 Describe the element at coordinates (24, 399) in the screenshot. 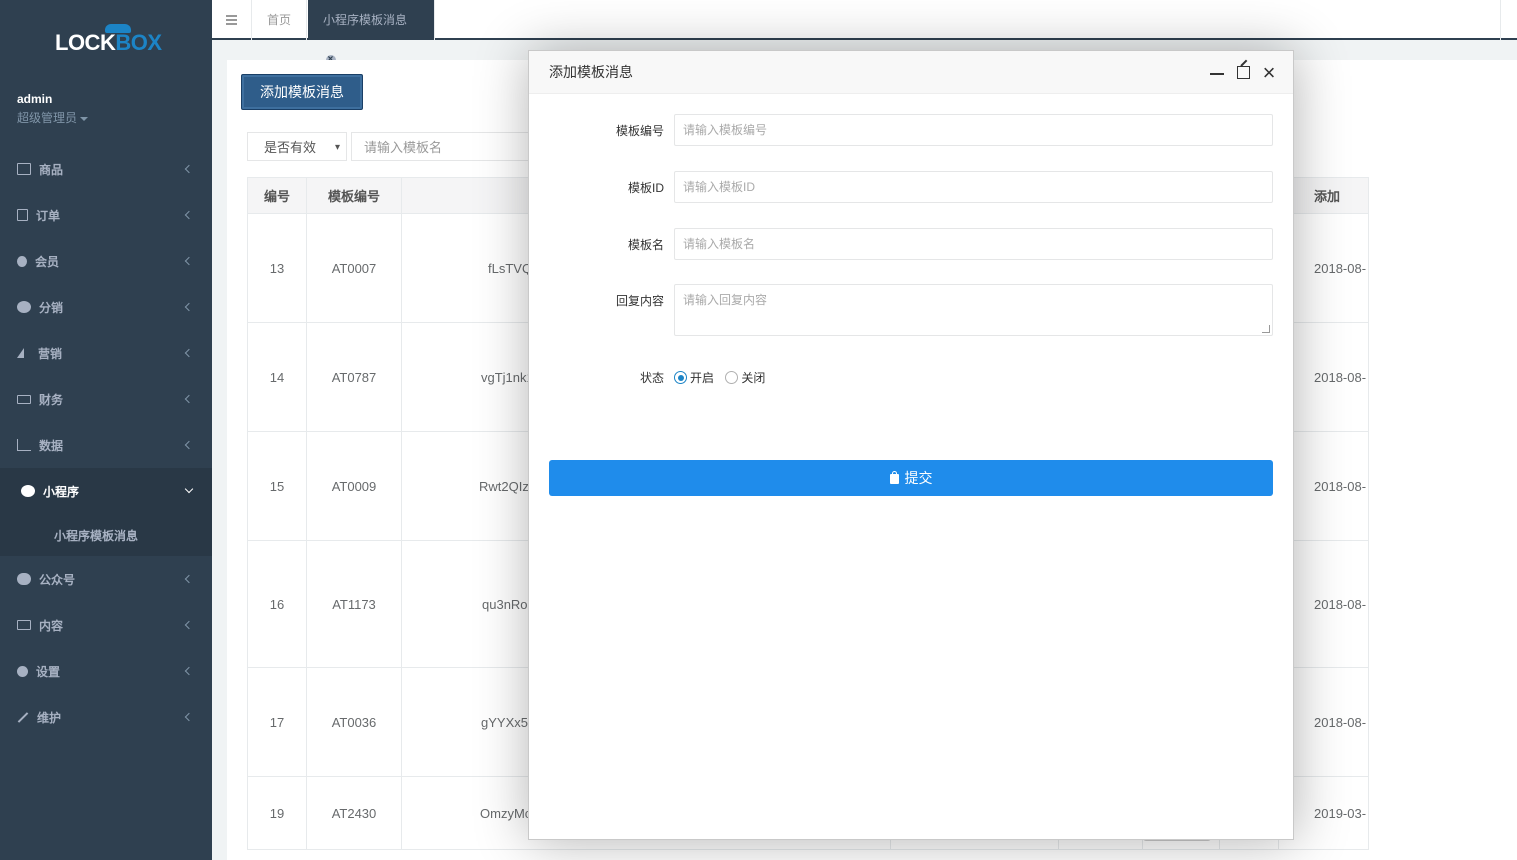

I see `money-icon` at that location.